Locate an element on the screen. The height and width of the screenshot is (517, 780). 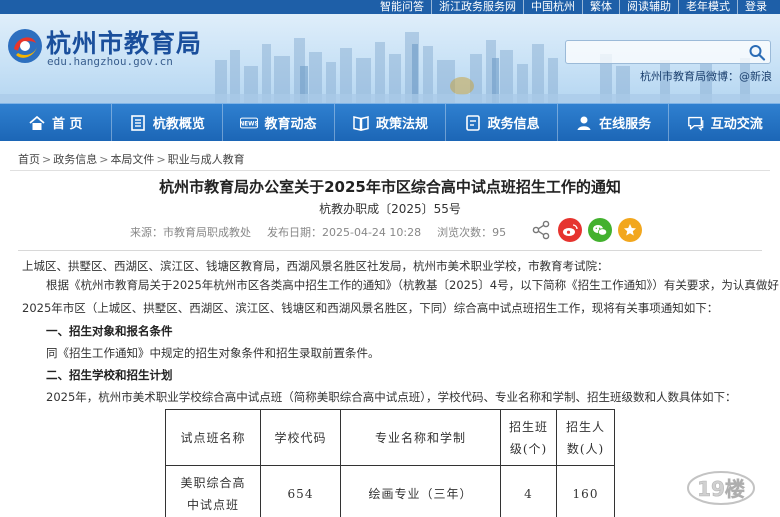
search-icon is located at coordinates (757, 52).